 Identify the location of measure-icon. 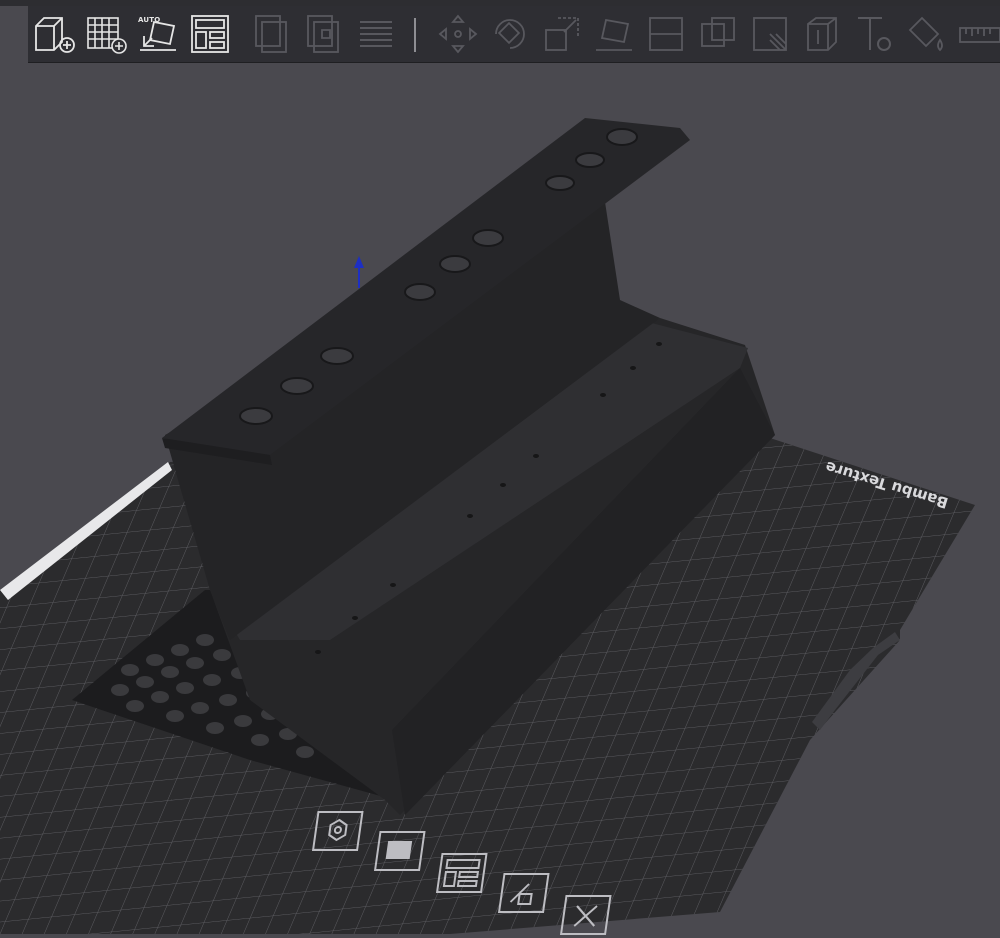
(978, 34).